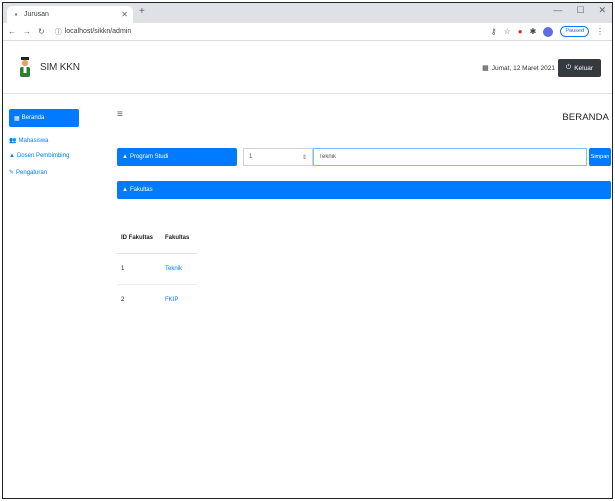 The image size is (615, 501). What do you see at coordinates (70, 14) in the screenshot?
I see `browser-tab: ▪ Jurusan ✕` at bounding box center [70, 14].